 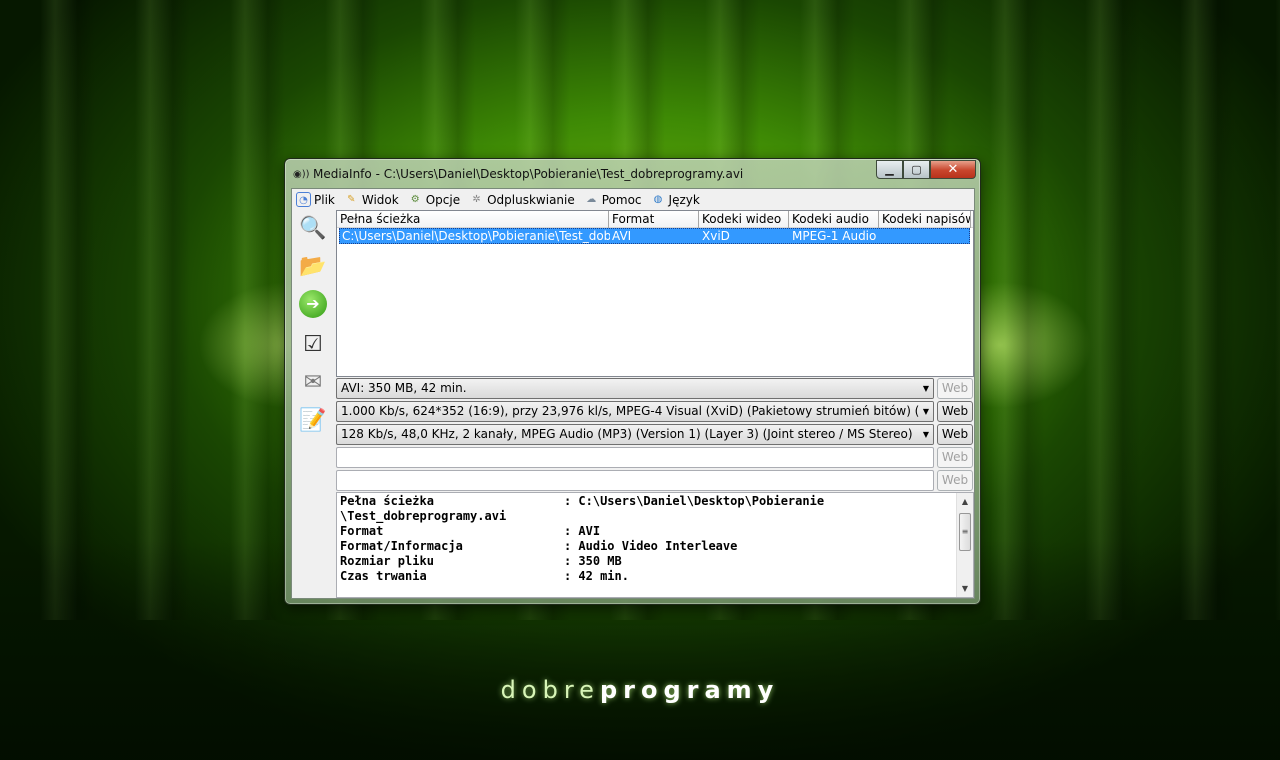 I want to click on window-controls: ▁ ▢ ✕, so click(x=926, y=170).